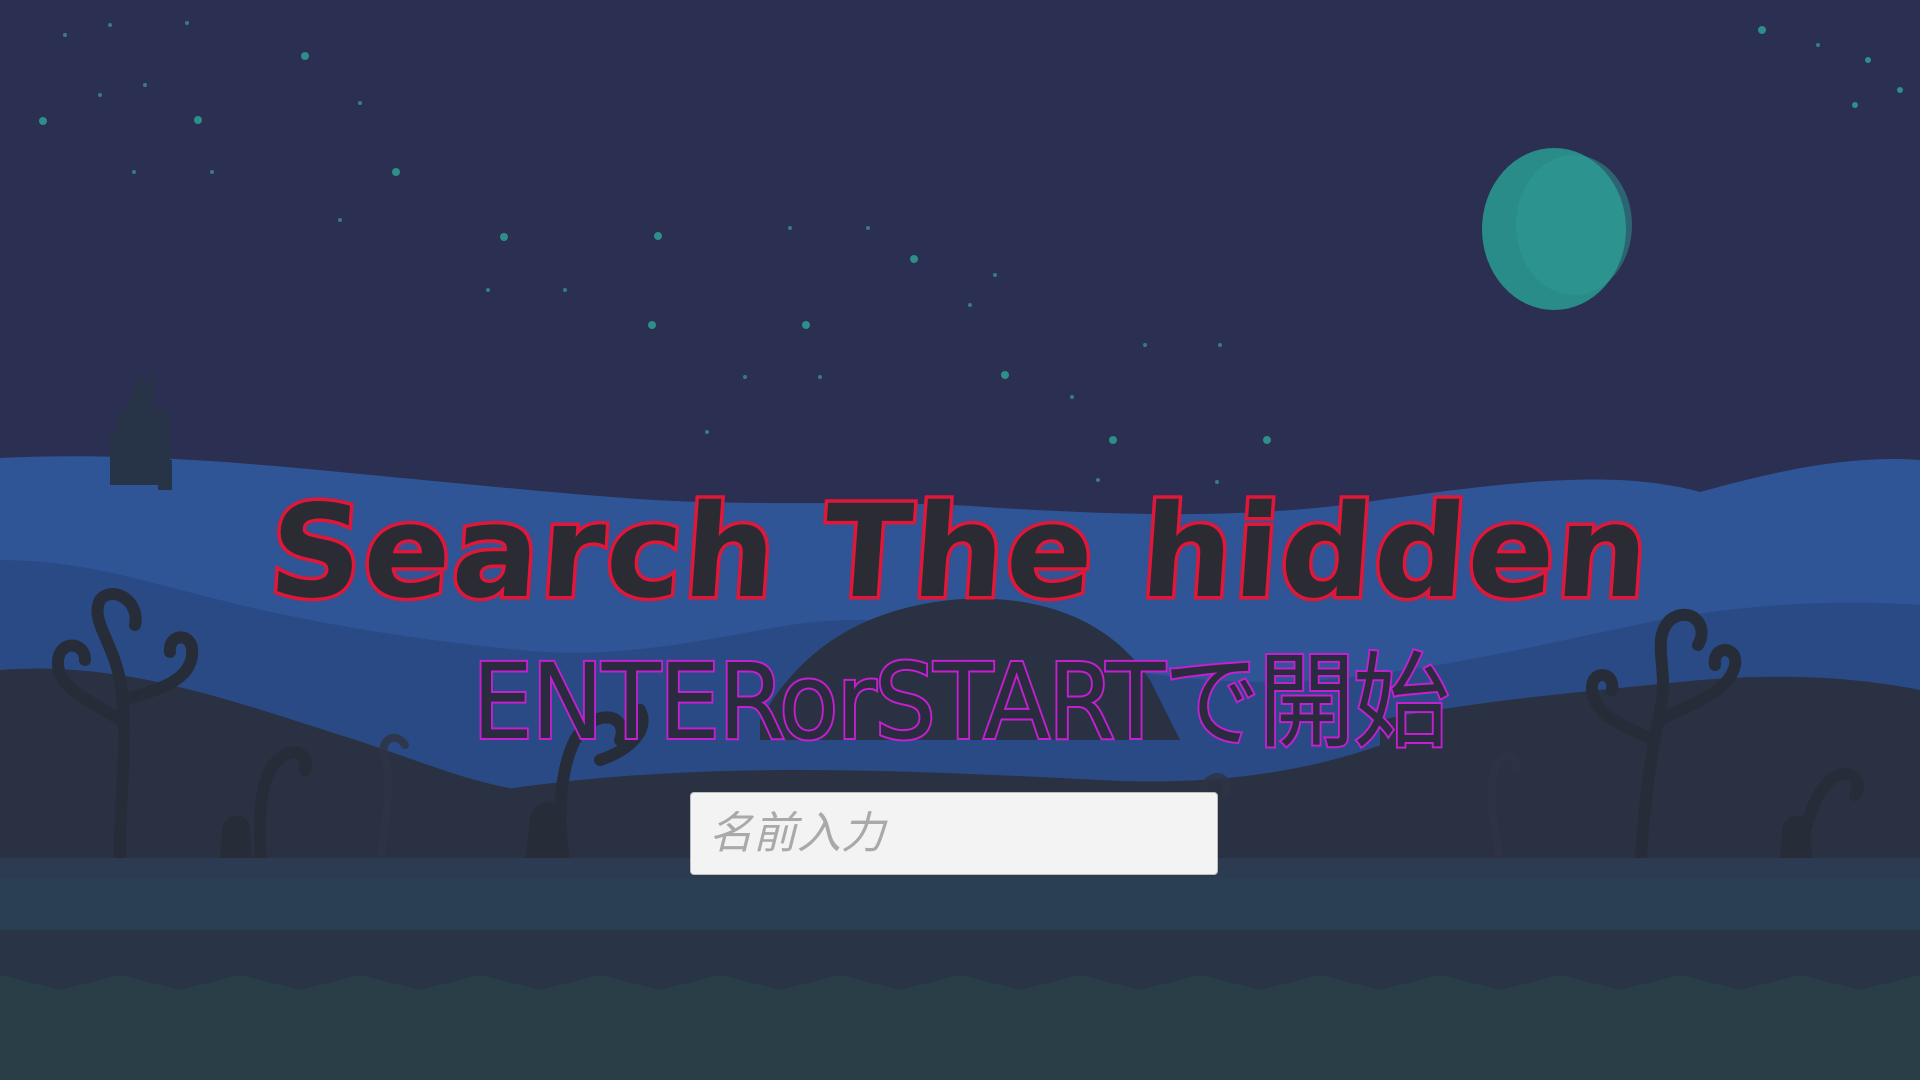 Image resolution: width=1920 pixels, height=1080 pixels. Describe the element at coordinates (961, 702) in the screenshot. I see `start-prompt: ENTERorSTARTで開始` at that location.